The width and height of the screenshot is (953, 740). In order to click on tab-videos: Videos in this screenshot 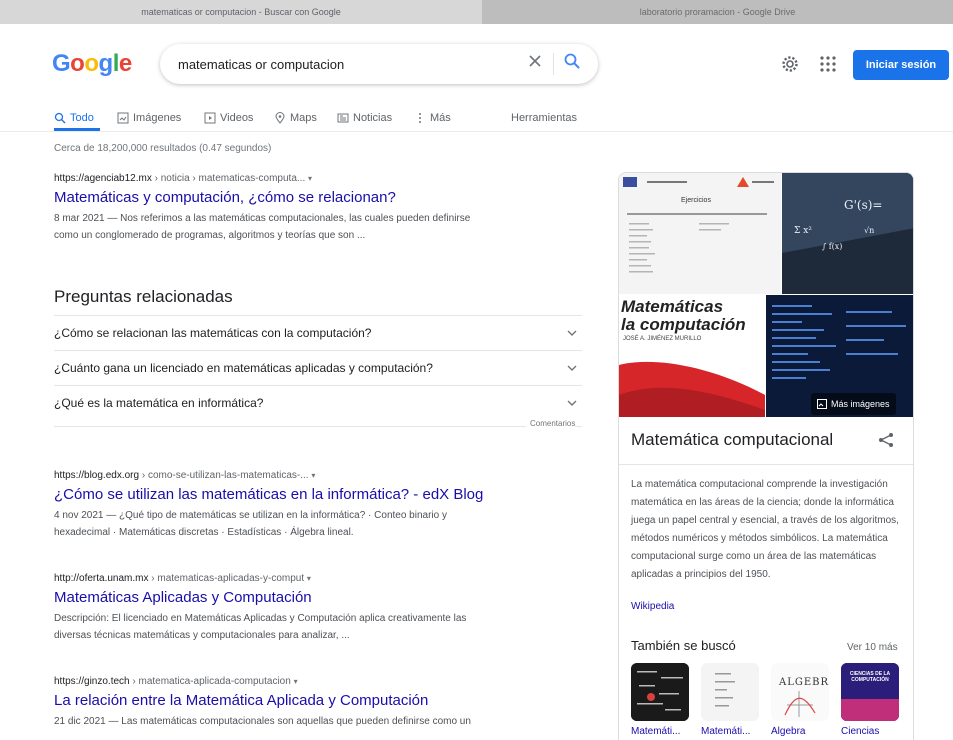, I will do `click(228, 118)`.